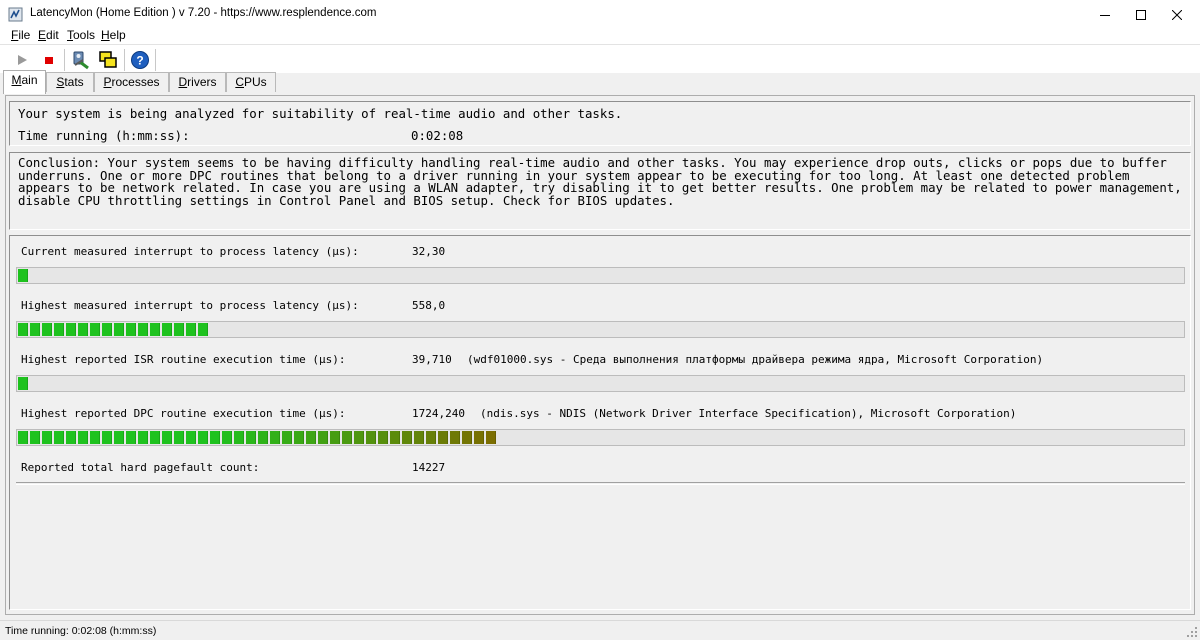 The image size is (1200, 640). Describe the element at coordinates (24, 35) in the screenshot. I see `menu-file-label: ile` at that location.